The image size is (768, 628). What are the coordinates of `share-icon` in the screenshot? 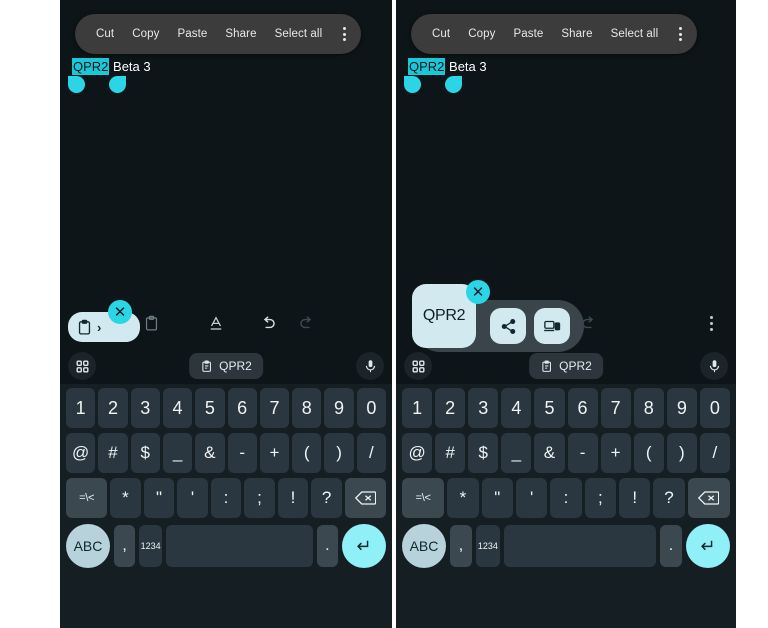 It's located at (508, 326).